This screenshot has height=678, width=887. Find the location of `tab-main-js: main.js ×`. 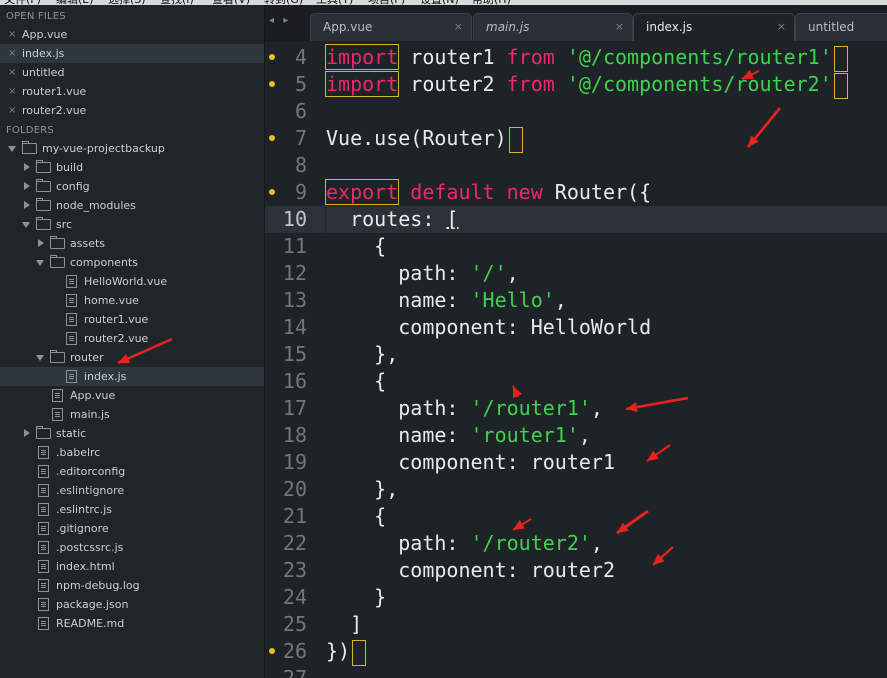

tab-main-js: main.js × is located at coordinates (553, 27).